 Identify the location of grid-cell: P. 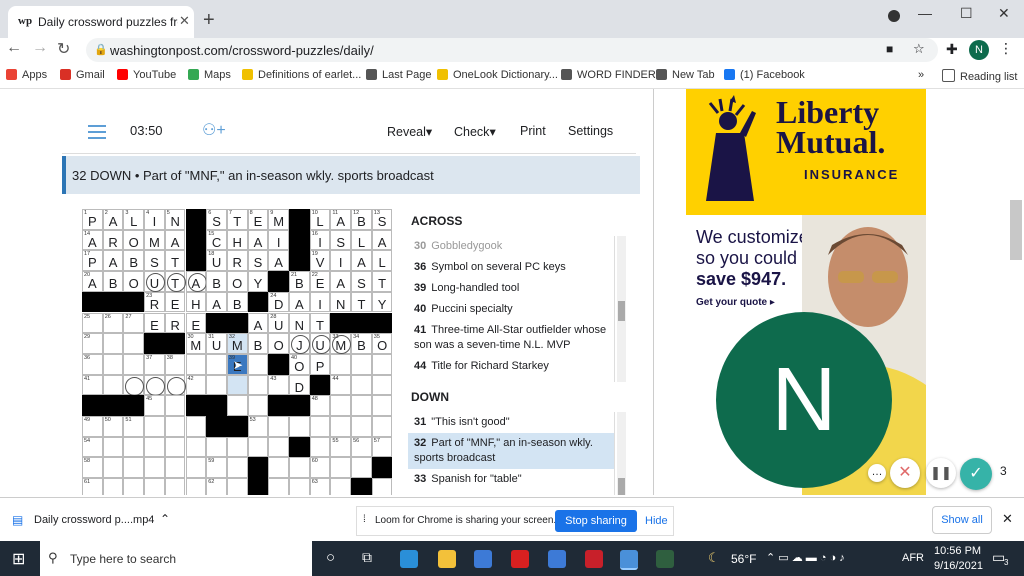
(320, 364).